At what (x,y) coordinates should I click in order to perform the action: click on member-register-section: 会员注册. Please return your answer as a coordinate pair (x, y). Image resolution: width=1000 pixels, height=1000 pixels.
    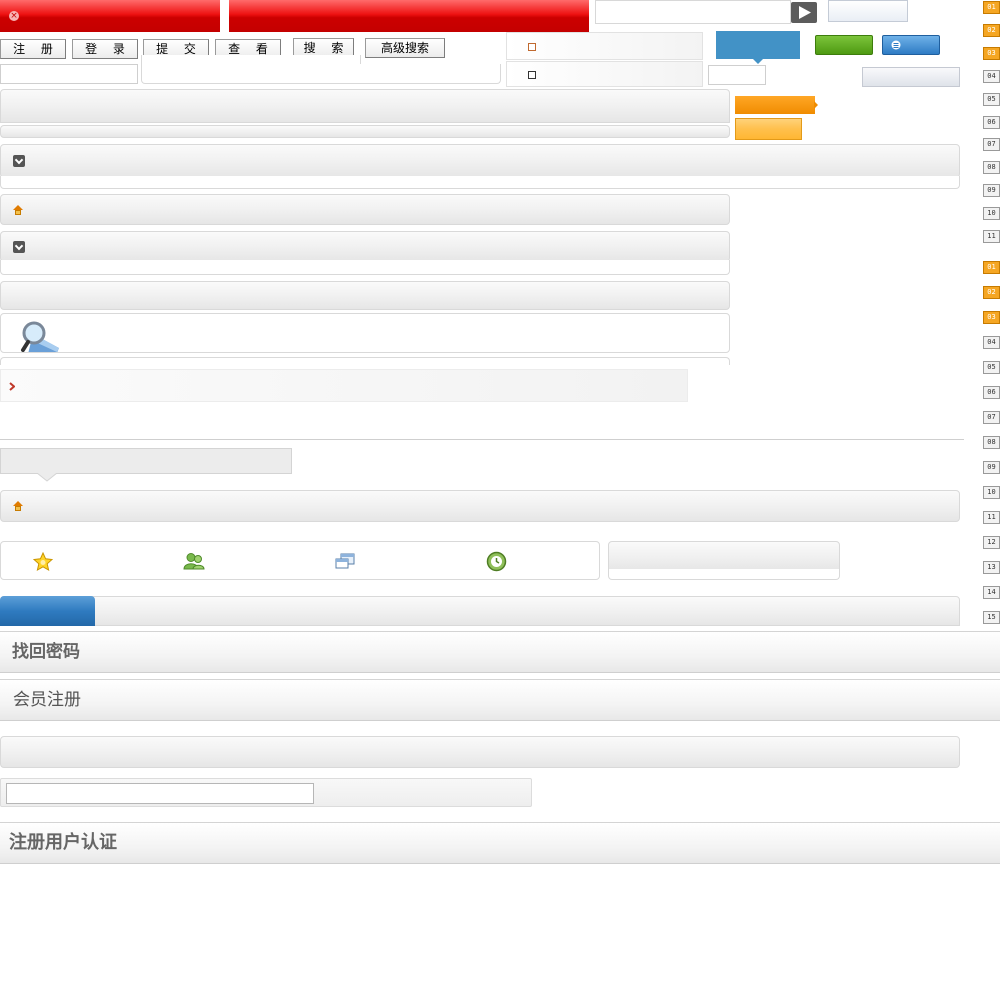
    Looking at the image, I should click on (500, 700).